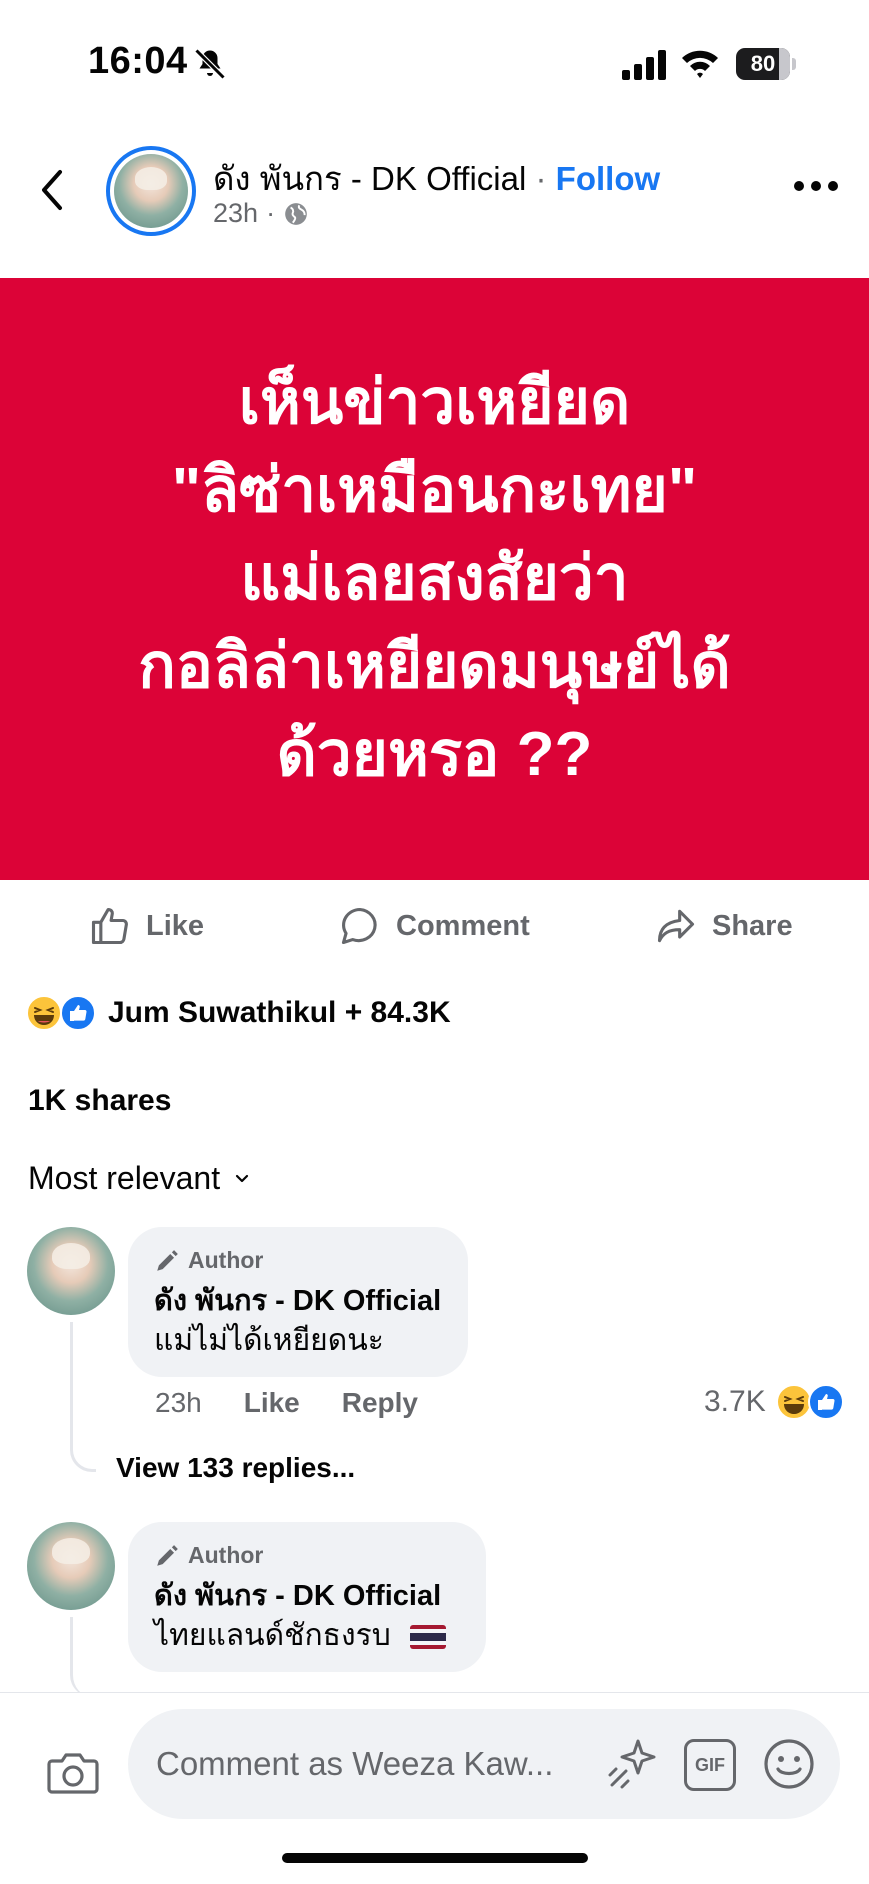  Describe the element at coordinates (279, 1012) in the screenshot. I see `reactions-text: Jum Suwathikul + 84.3K` at that location.